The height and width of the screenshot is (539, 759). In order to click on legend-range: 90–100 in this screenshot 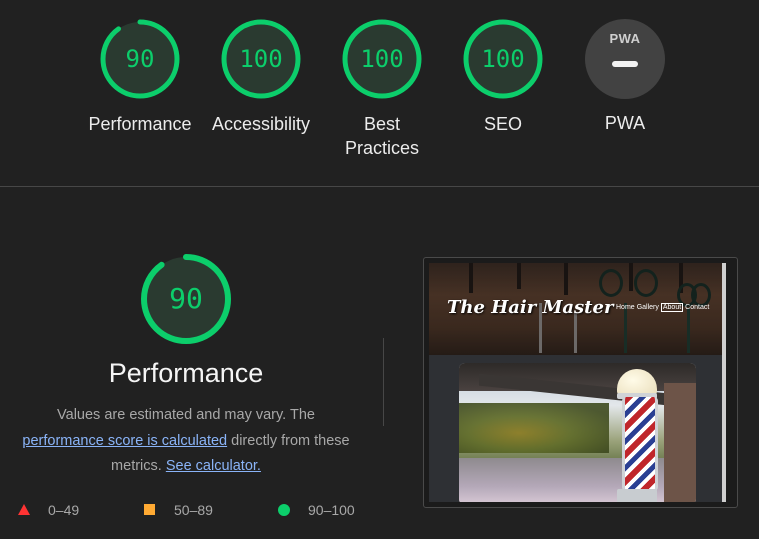, I will do `click(331, 510)`.